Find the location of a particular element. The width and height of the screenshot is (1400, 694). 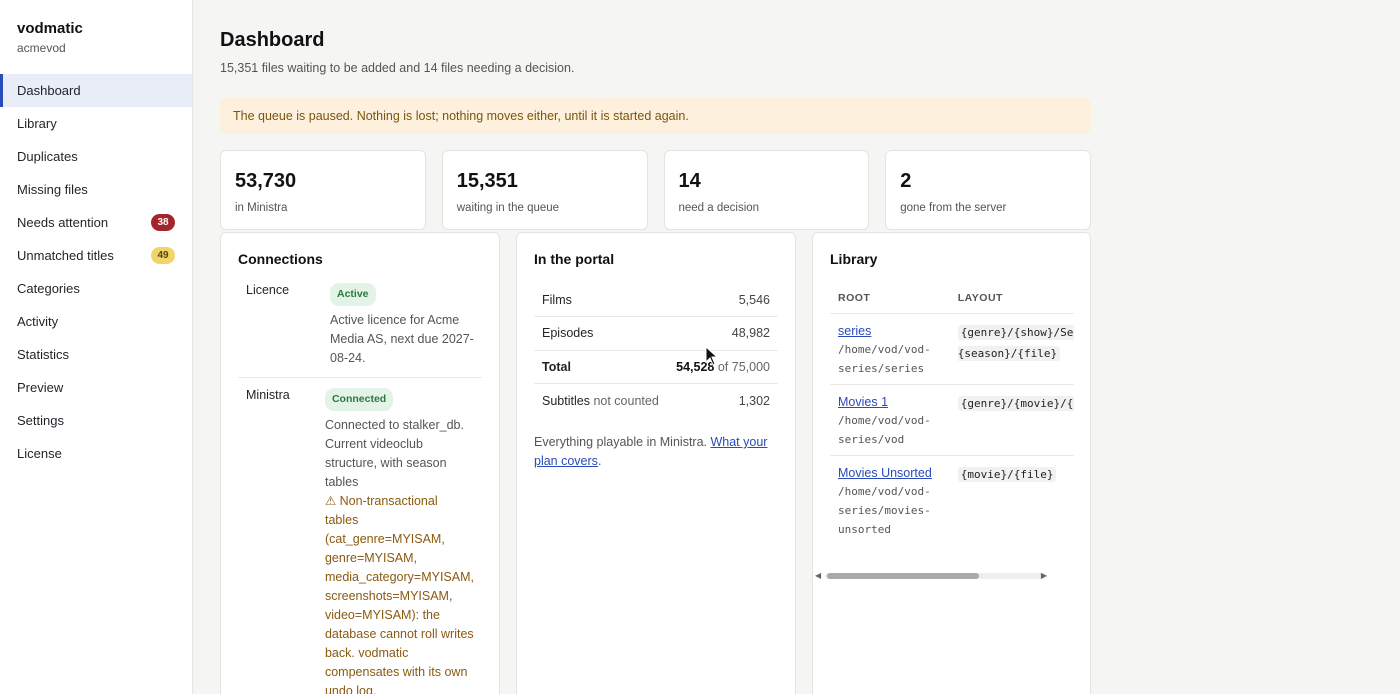

layout-pattern: {genre}/{movie}/{file} is located at coordinates (1015, 403).